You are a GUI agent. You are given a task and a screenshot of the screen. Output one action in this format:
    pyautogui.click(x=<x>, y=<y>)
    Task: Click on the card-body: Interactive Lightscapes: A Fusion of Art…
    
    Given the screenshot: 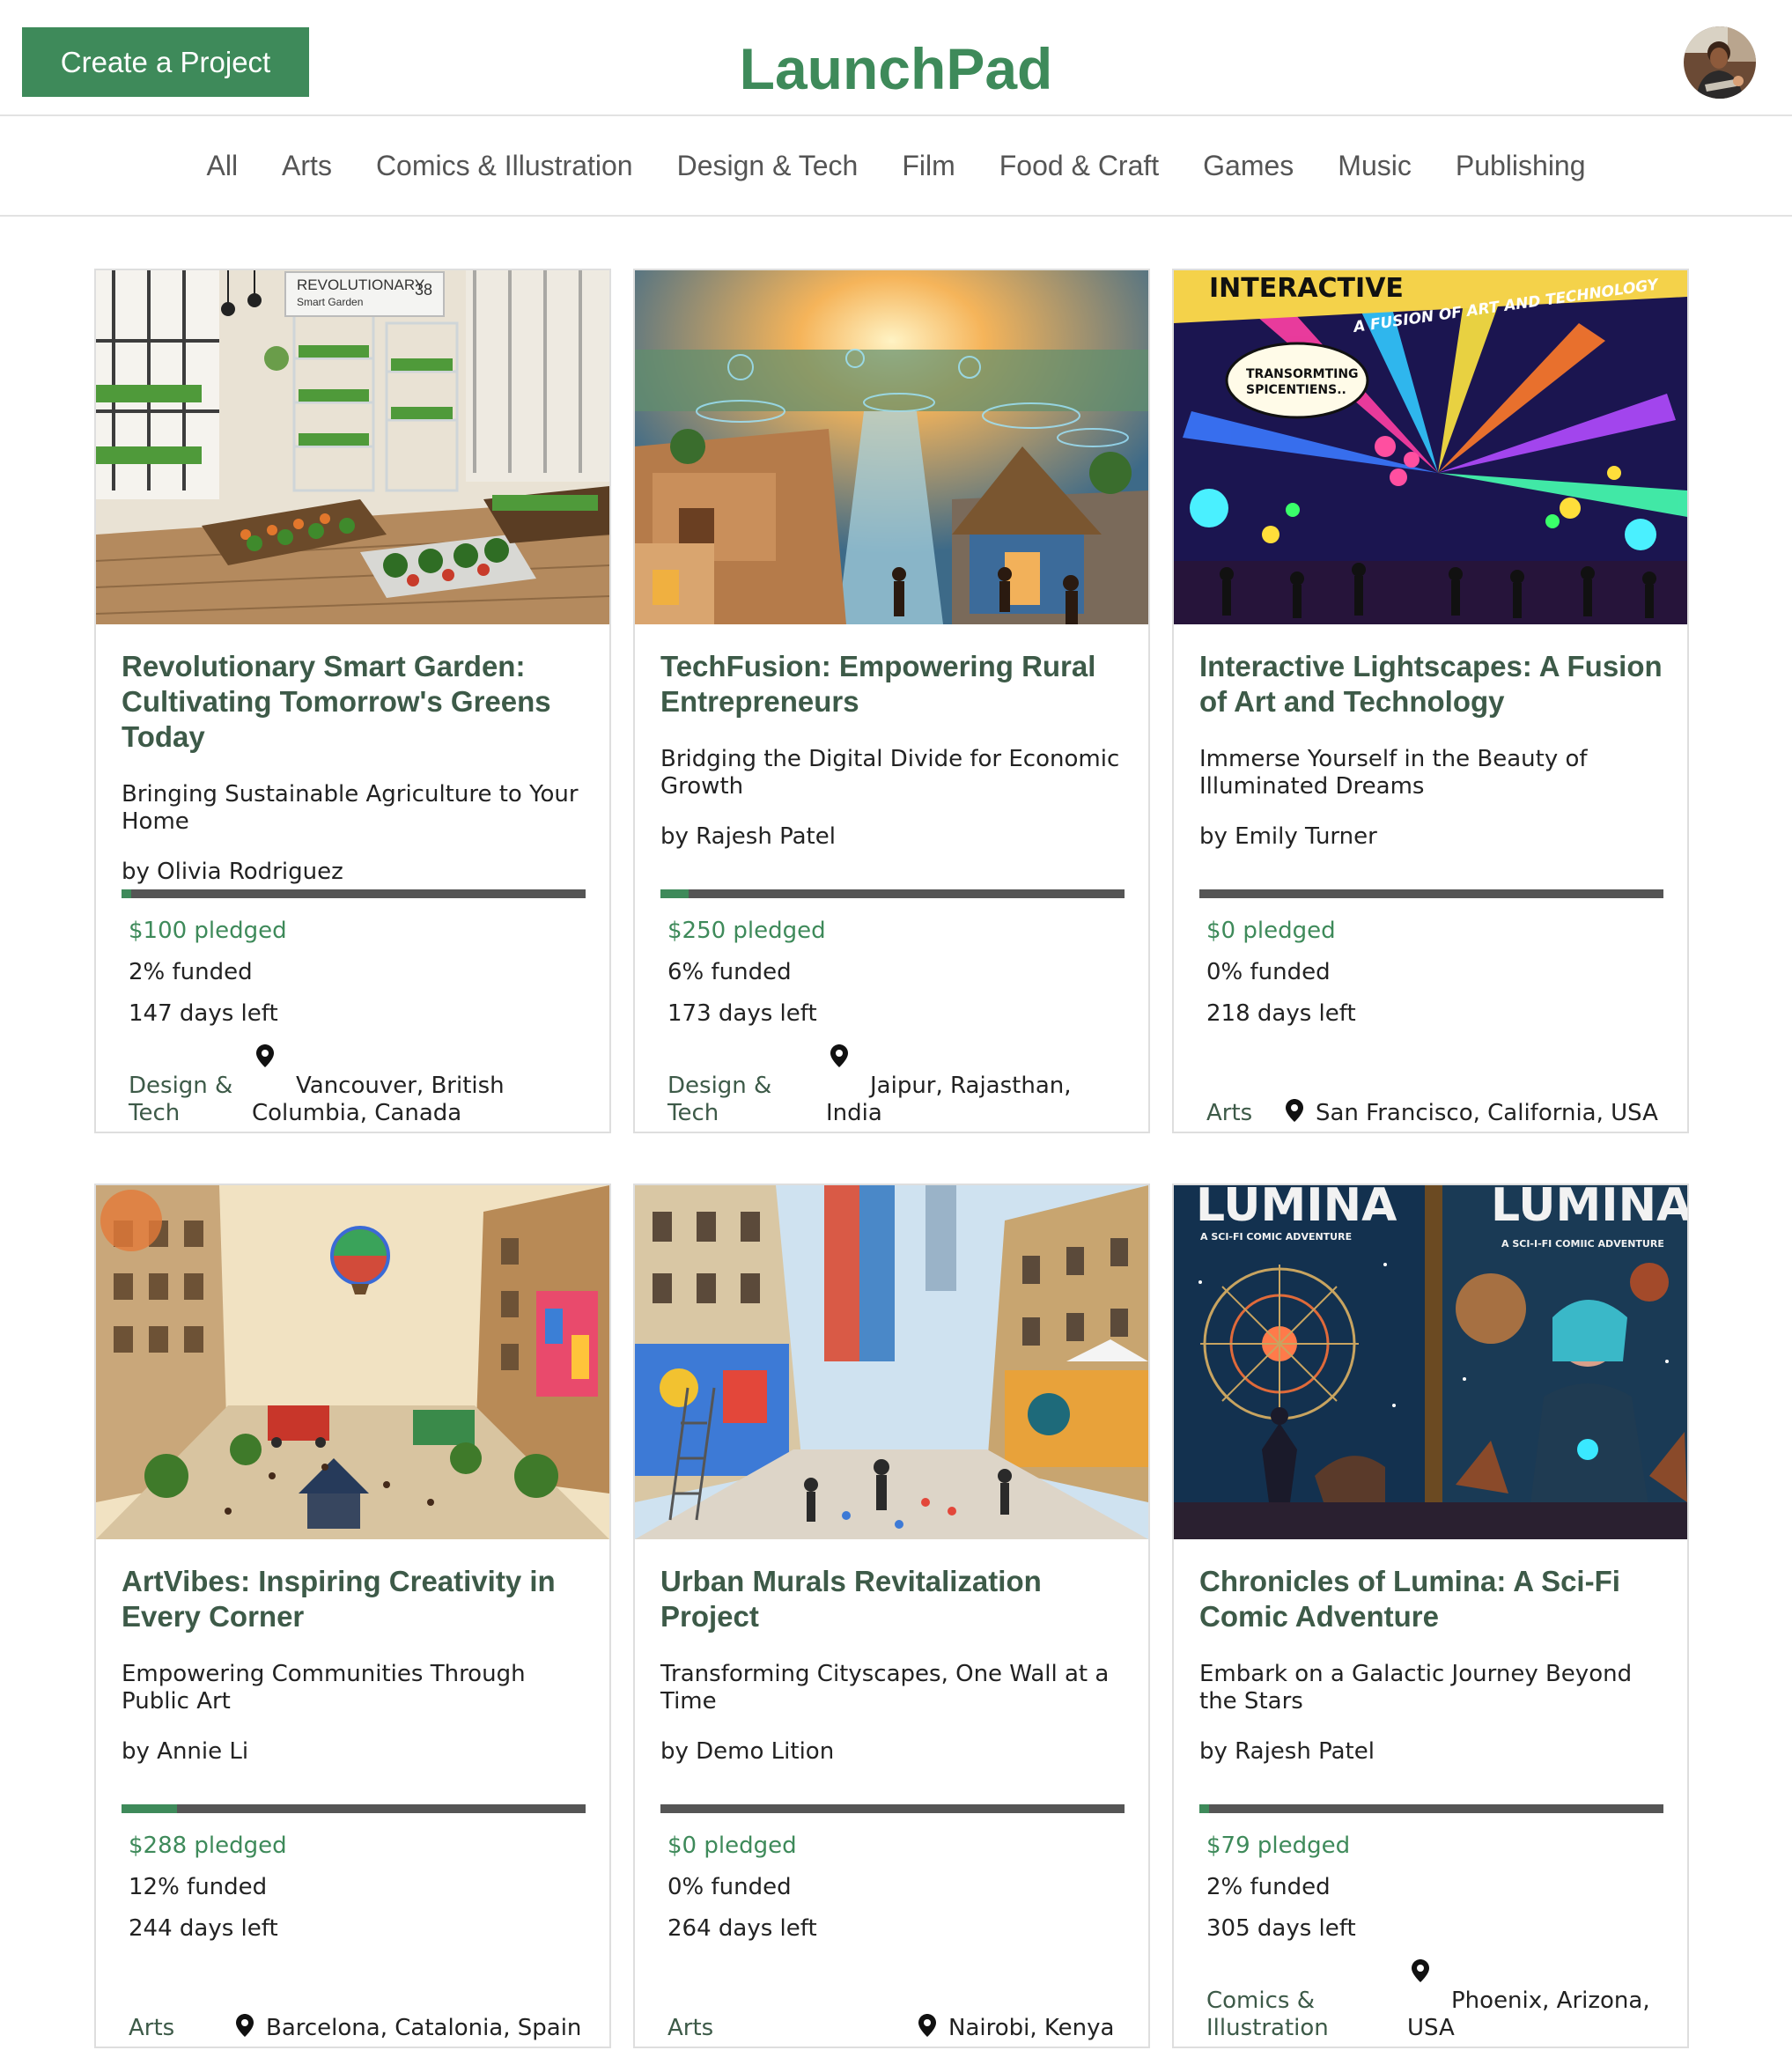 What is the action you would take?
    pyautogui.click(x=1432, y=750)
    